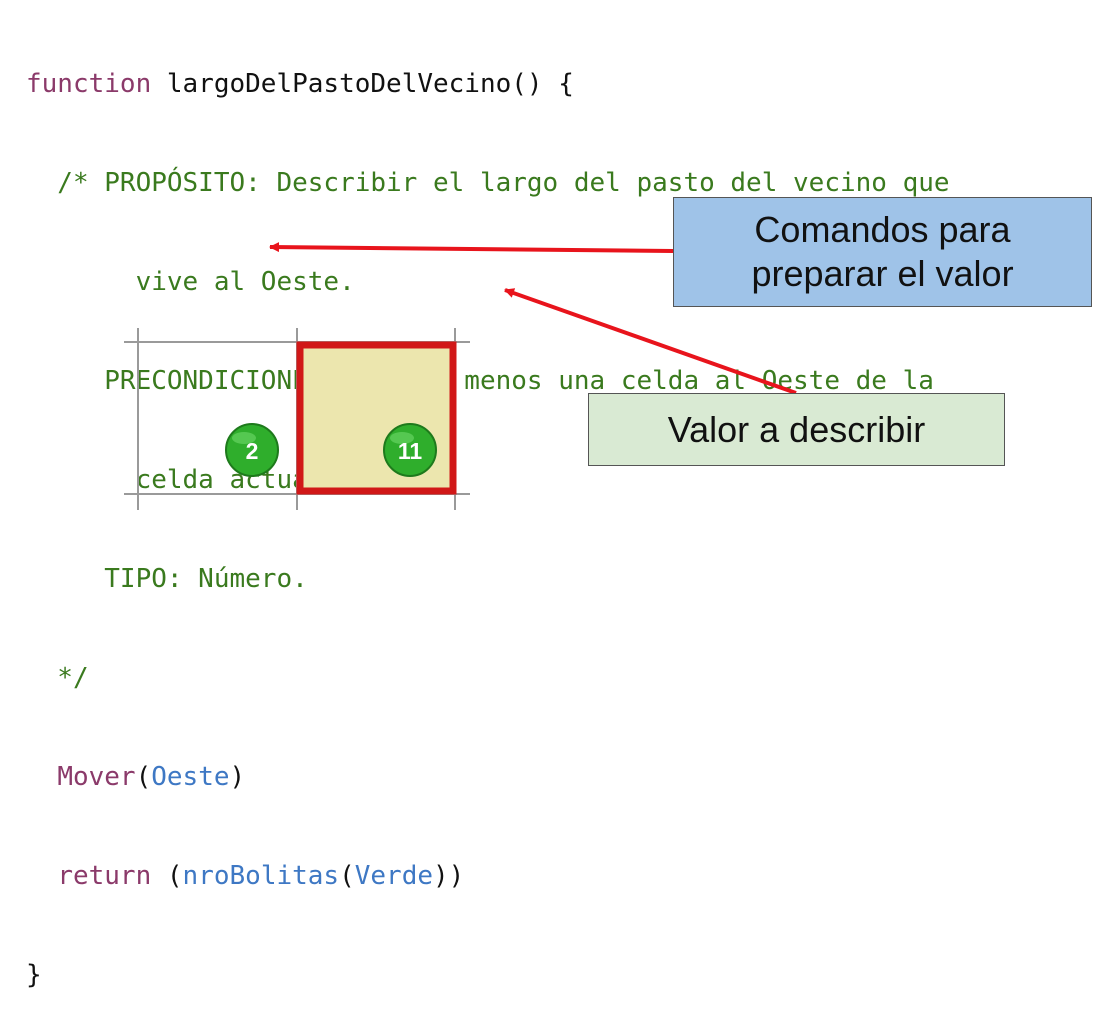 This screenshot has width=1115, height=1025. I want to click on selected-cell-head, so click(376, 418).